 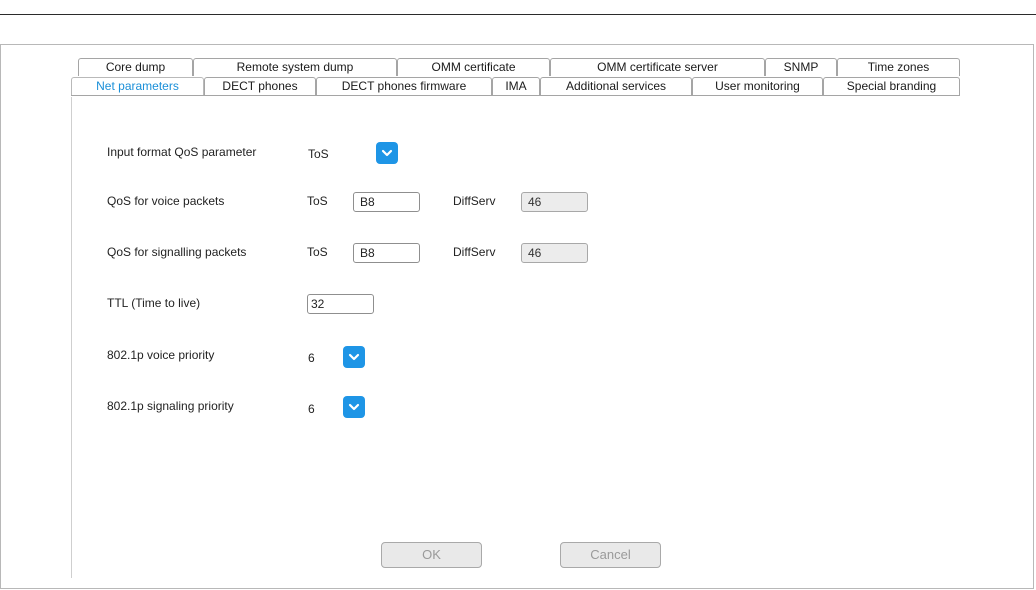 What do you see at coordinates (161, 355) in the screenshot?
I see `voice-priority-label: 802.1p voice priority` at bounding box center [161, 355].